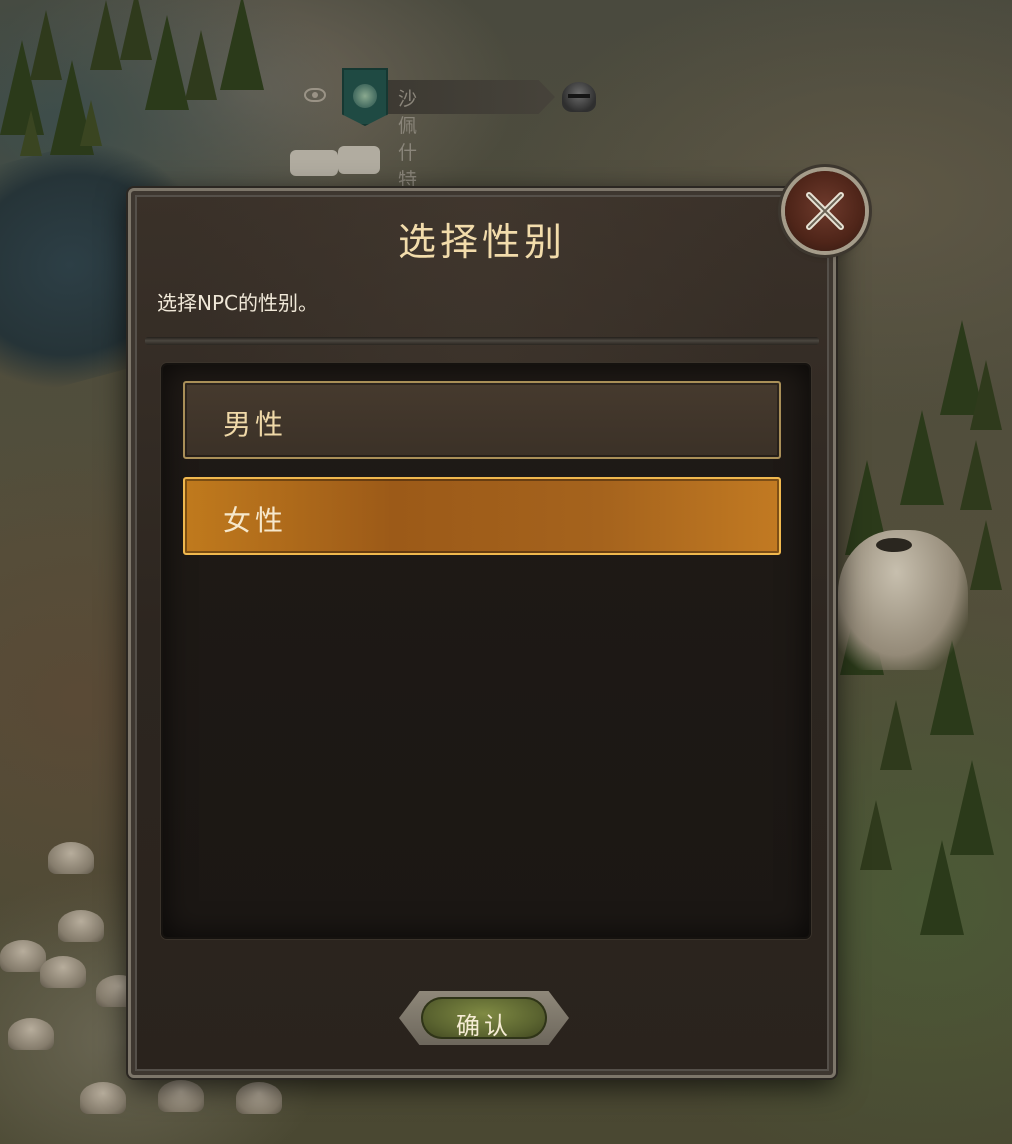  I want to click on confirm-button: 确认, so click(484, 1018).